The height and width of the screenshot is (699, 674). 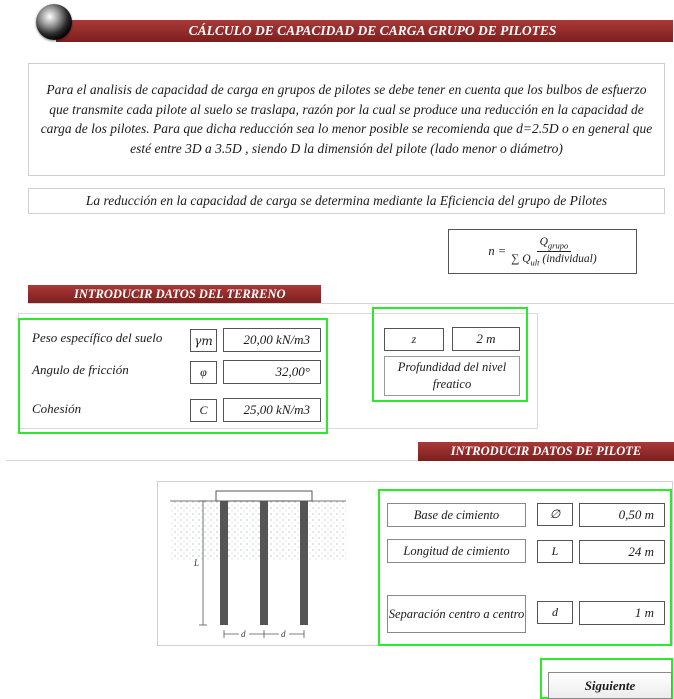 I want to click on pile-spacing-label: Separación centro a centro, so click(x=456, y=614).